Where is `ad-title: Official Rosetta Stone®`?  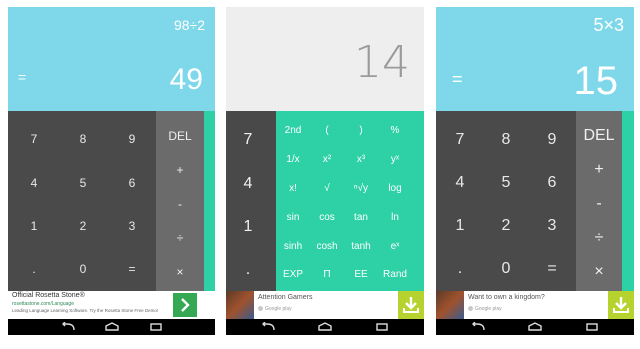
ad-title: Official Rosetta Stone® is located at coordinates (48, 295).